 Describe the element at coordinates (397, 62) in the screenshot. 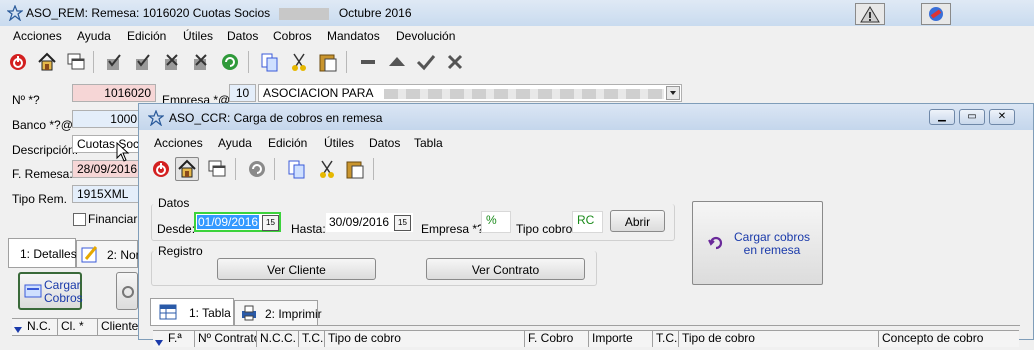

I see `up-arrow-icon` at that location.